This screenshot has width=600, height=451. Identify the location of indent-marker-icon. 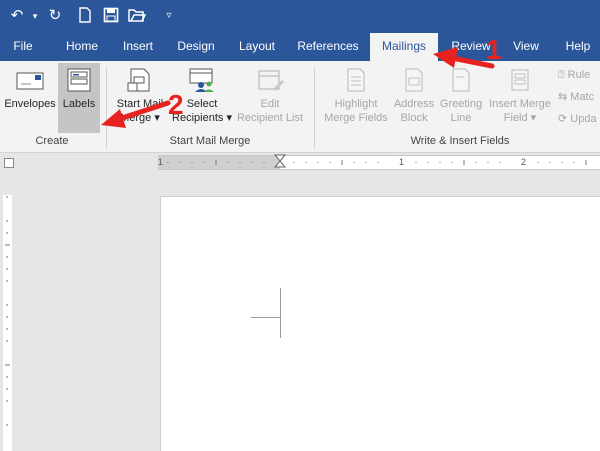
(280, 161).